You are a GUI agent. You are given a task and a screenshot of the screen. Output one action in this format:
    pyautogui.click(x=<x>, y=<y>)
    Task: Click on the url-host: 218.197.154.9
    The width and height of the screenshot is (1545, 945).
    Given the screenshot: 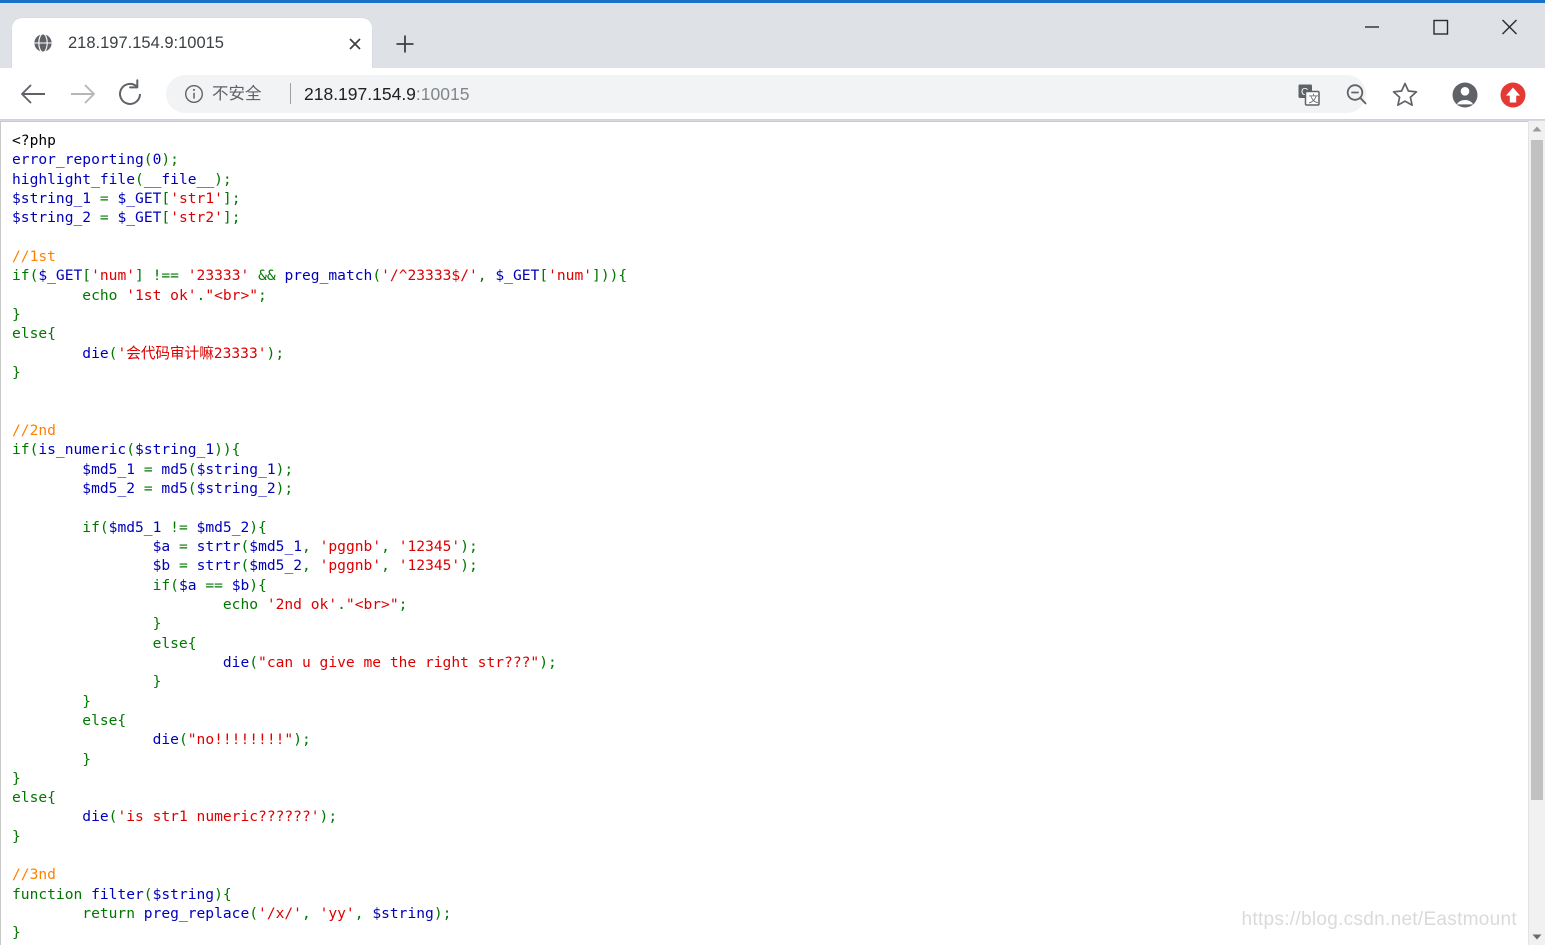 What is the action you would take?
    pyautogui.click(x=360, y=94)
    